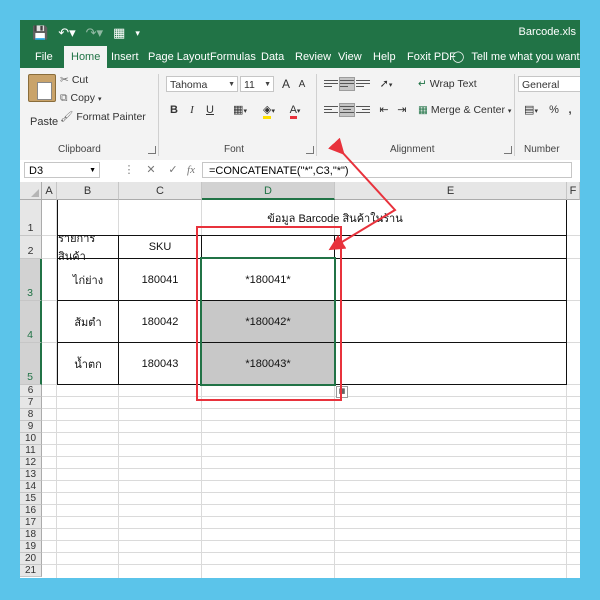  What do you see at coordinates (49, 191) in the screenshot?
I see `column-header-a: A` at bounding box center [49, 191].